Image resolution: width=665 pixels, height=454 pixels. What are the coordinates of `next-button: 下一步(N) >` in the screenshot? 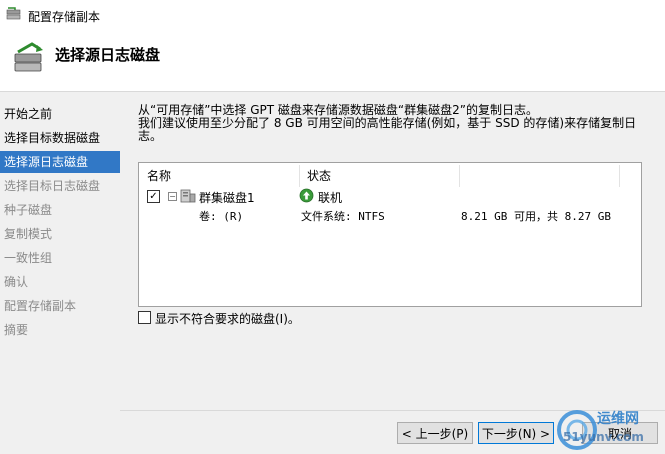 It's located at (516, 433).